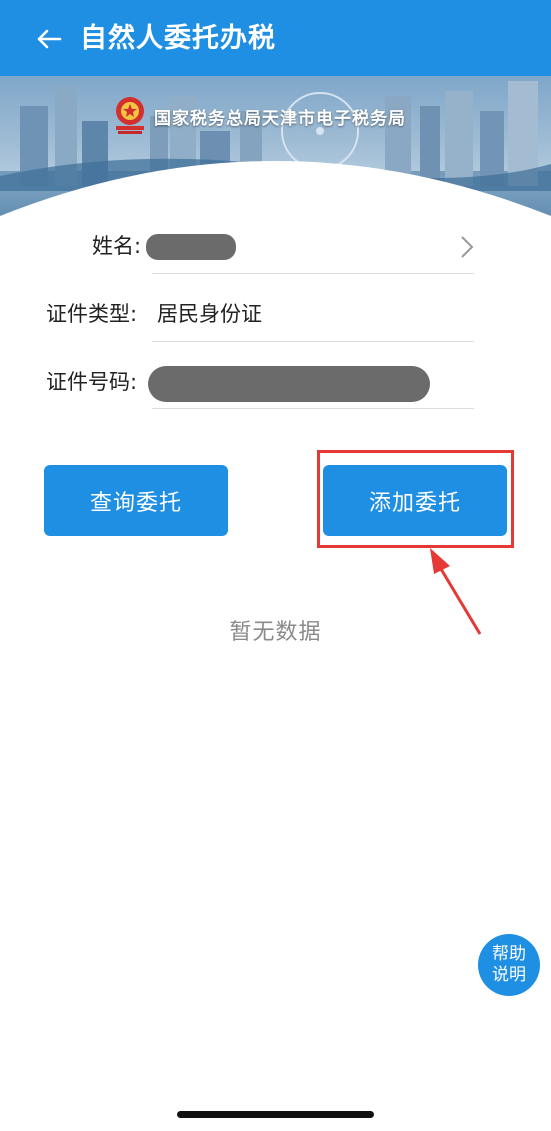  I want to click on name-divider, so click(313, 273).